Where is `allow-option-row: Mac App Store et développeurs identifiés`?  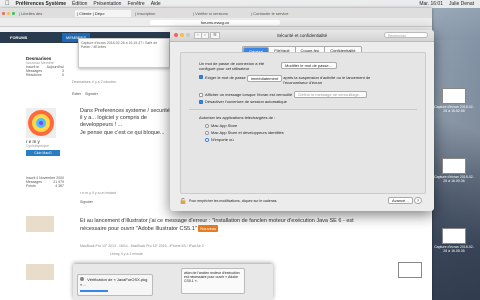
allow-option-row: Mac App Store et développeurs identifiés is located at coordinates (244, 132).